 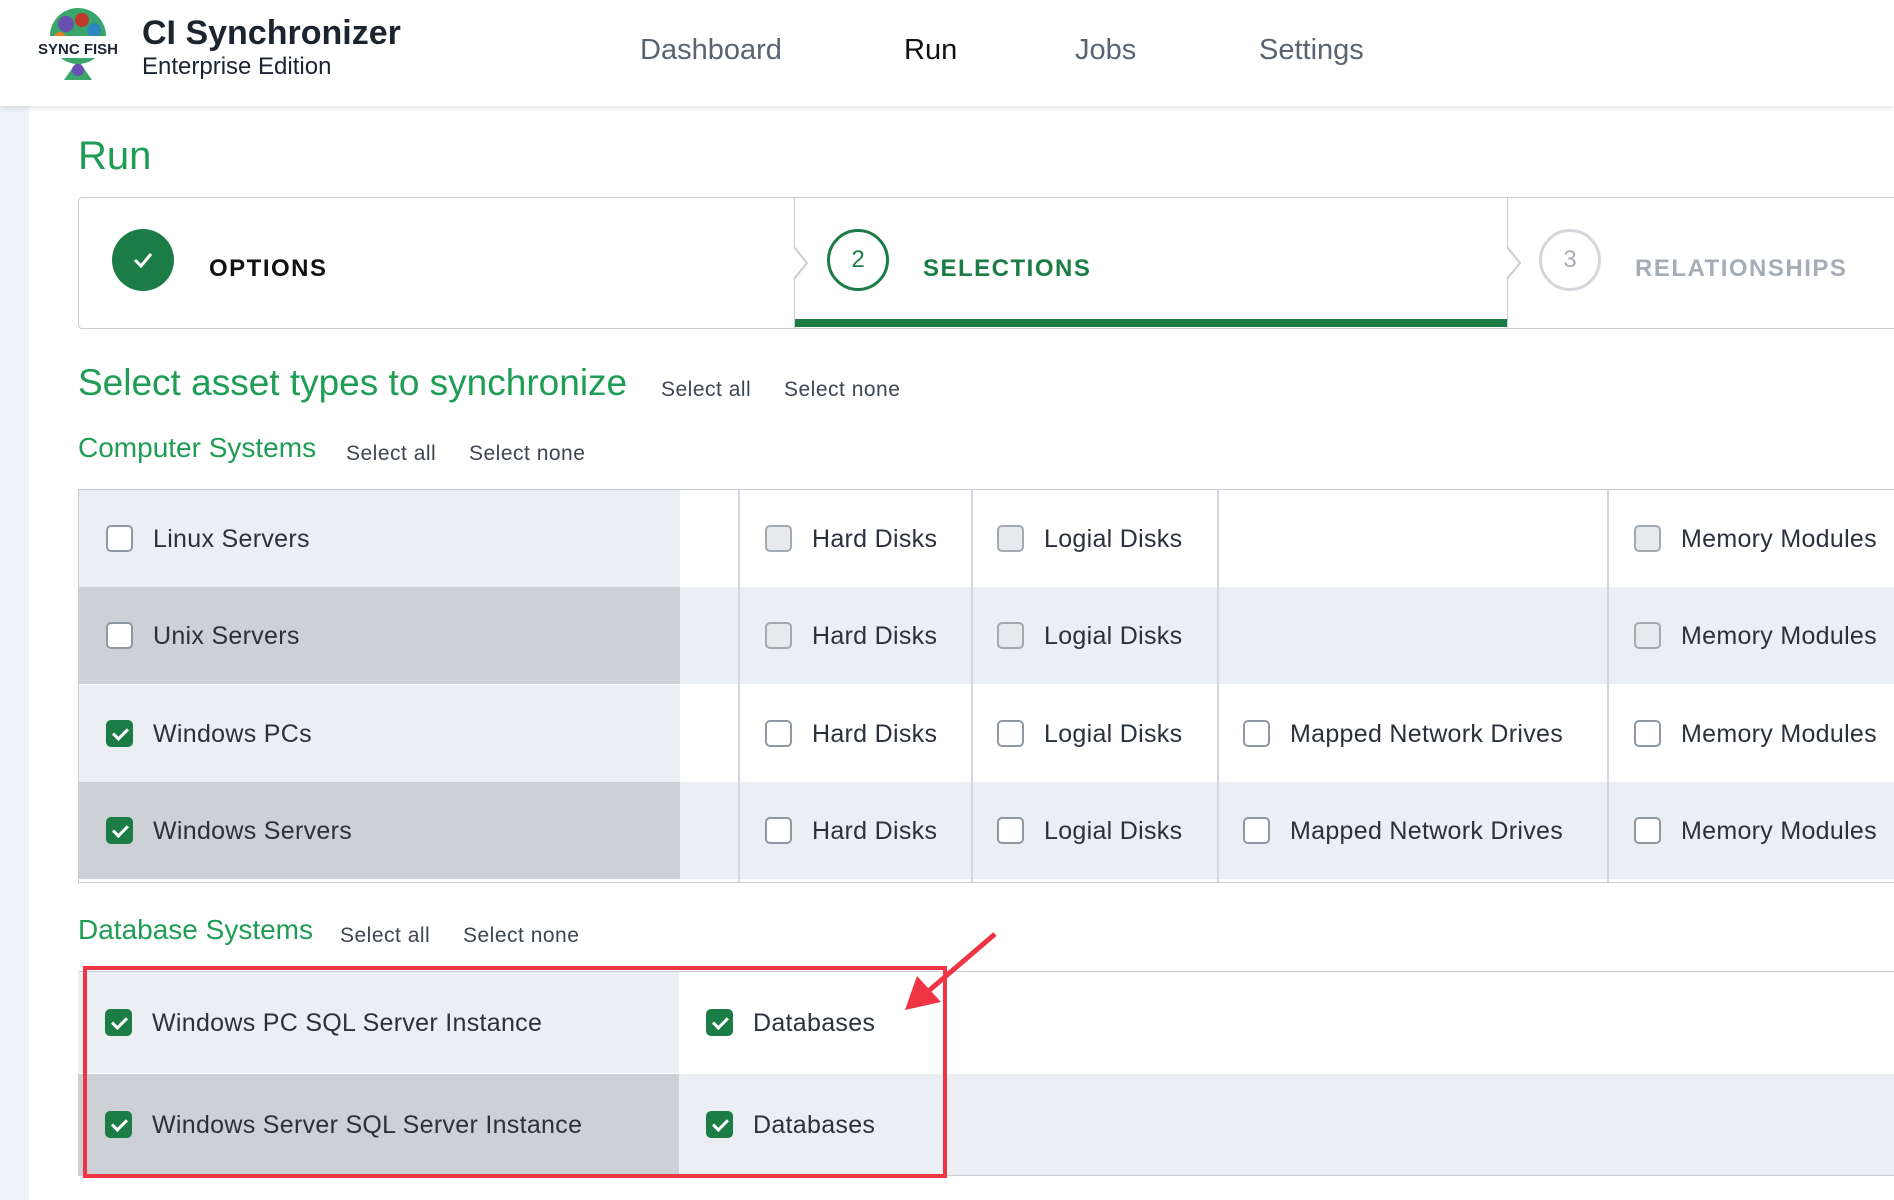 I want to click on select-none-link: Select none, so click(x=842, y=390).